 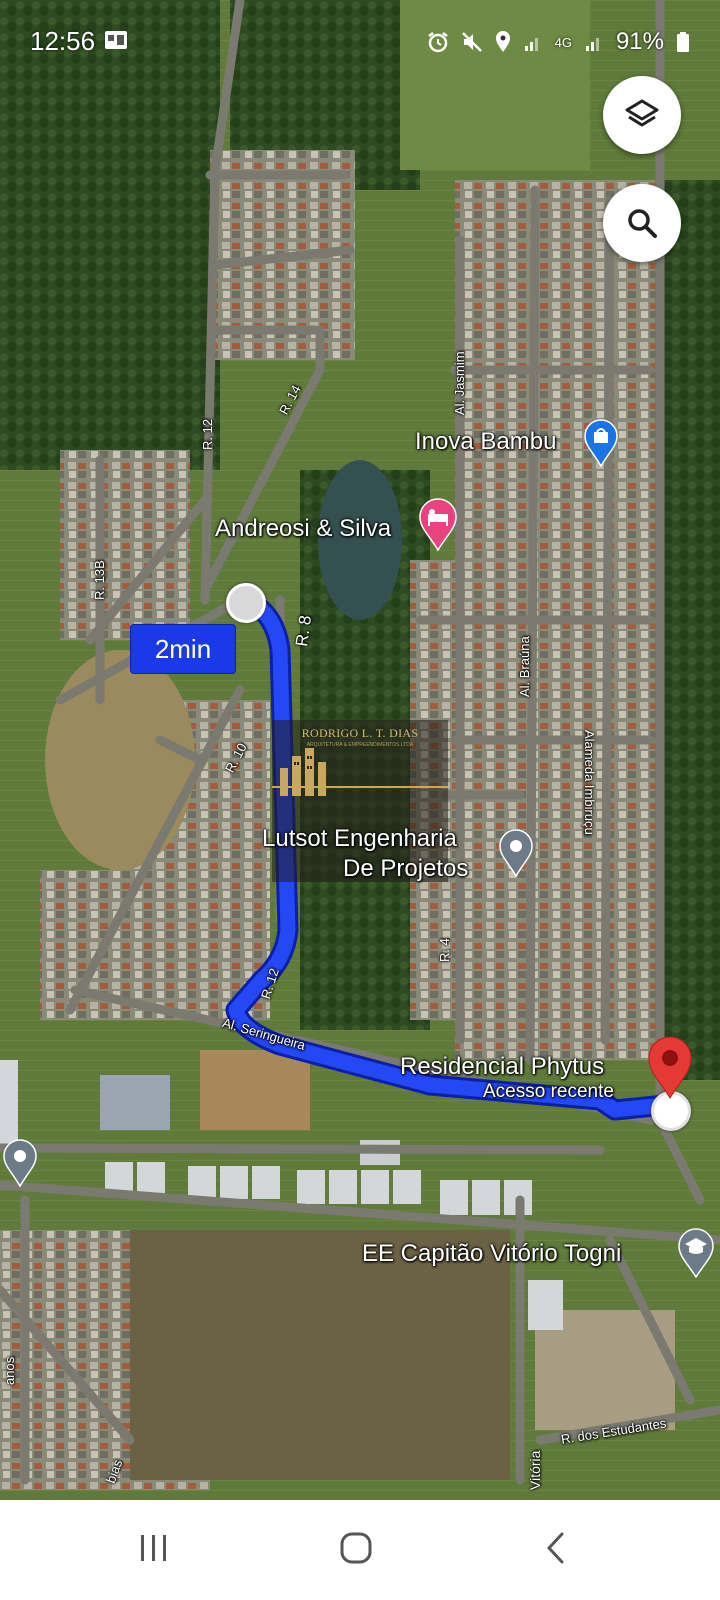 What do you see at coordinates (246, 603) in the screenshot?
I see `route-start-marker` at bounding box center [246, 603].